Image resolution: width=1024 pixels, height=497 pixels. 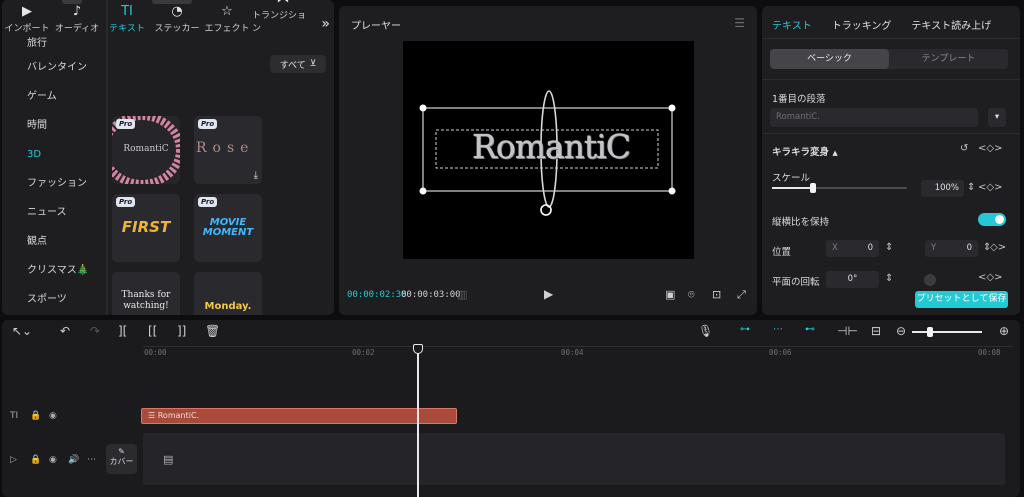 I want to click on ratio-icon: ⊡, so click(x=716, y=294).